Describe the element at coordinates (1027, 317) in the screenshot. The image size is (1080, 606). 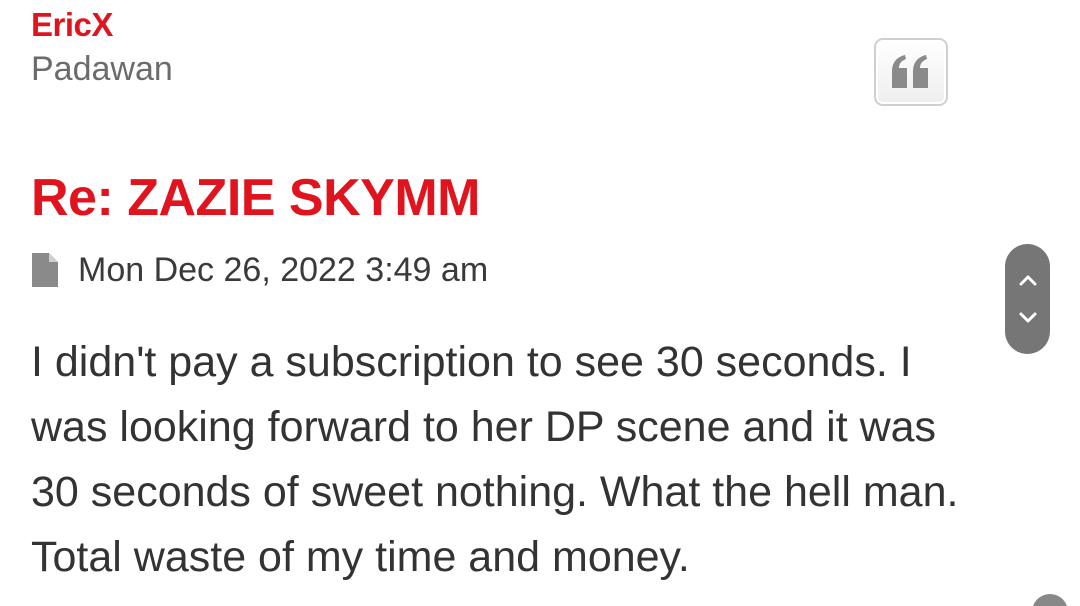
I see `chevron-down-icon` at that location.